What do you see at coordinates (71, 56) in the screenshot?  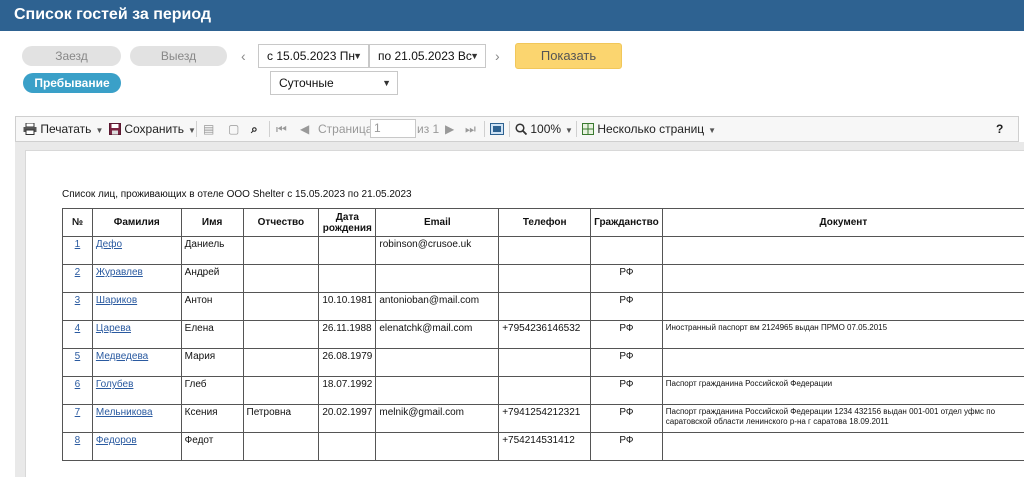 I see `checkin-toggle: Заезд` at bounding box center [71, 56].